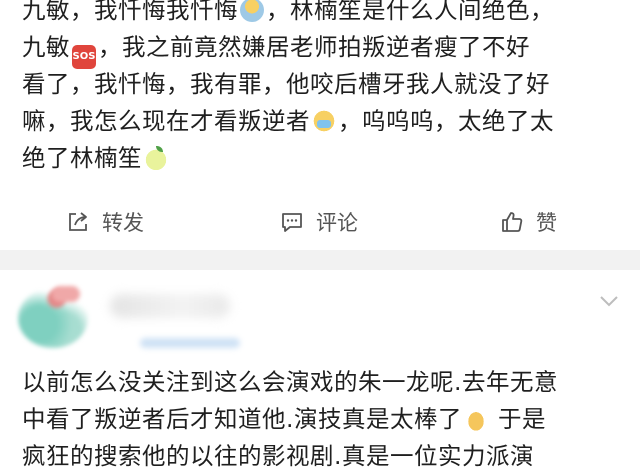  Describe the element at coordinates (82, 158) in the screenshot. I see `post-line-5-text: 绝了林楠笙` at that location.